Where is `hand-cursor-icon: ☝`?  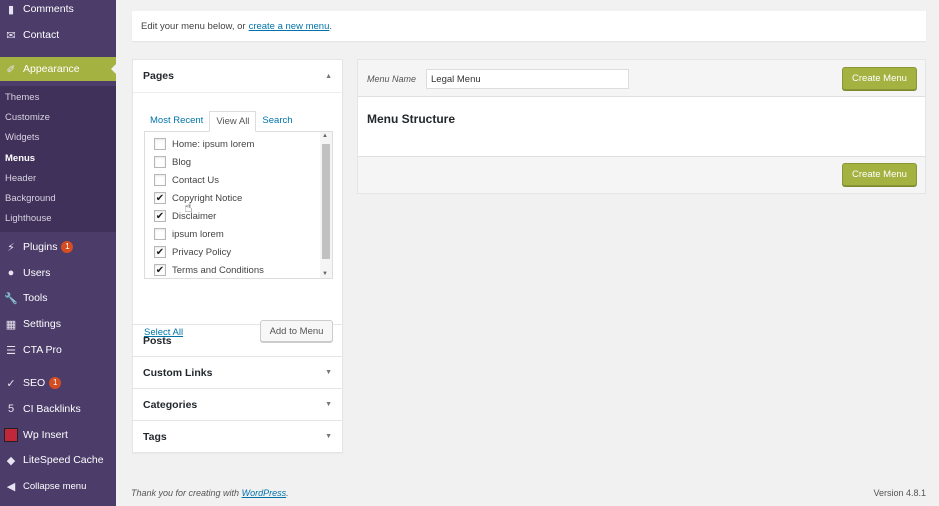 hand-cursor-icon: ☝ is located at coordinates (188, 207).